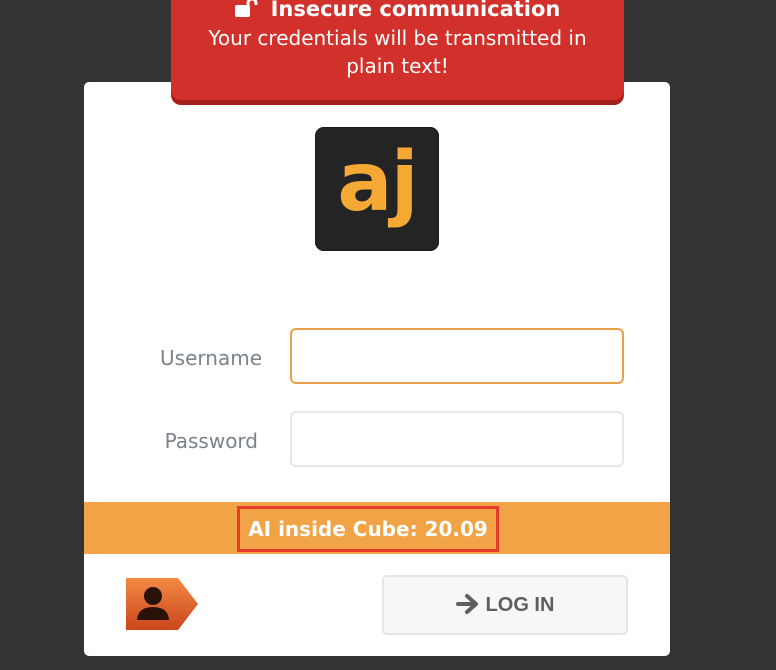  I want to click on username-input, so click(457, 356).